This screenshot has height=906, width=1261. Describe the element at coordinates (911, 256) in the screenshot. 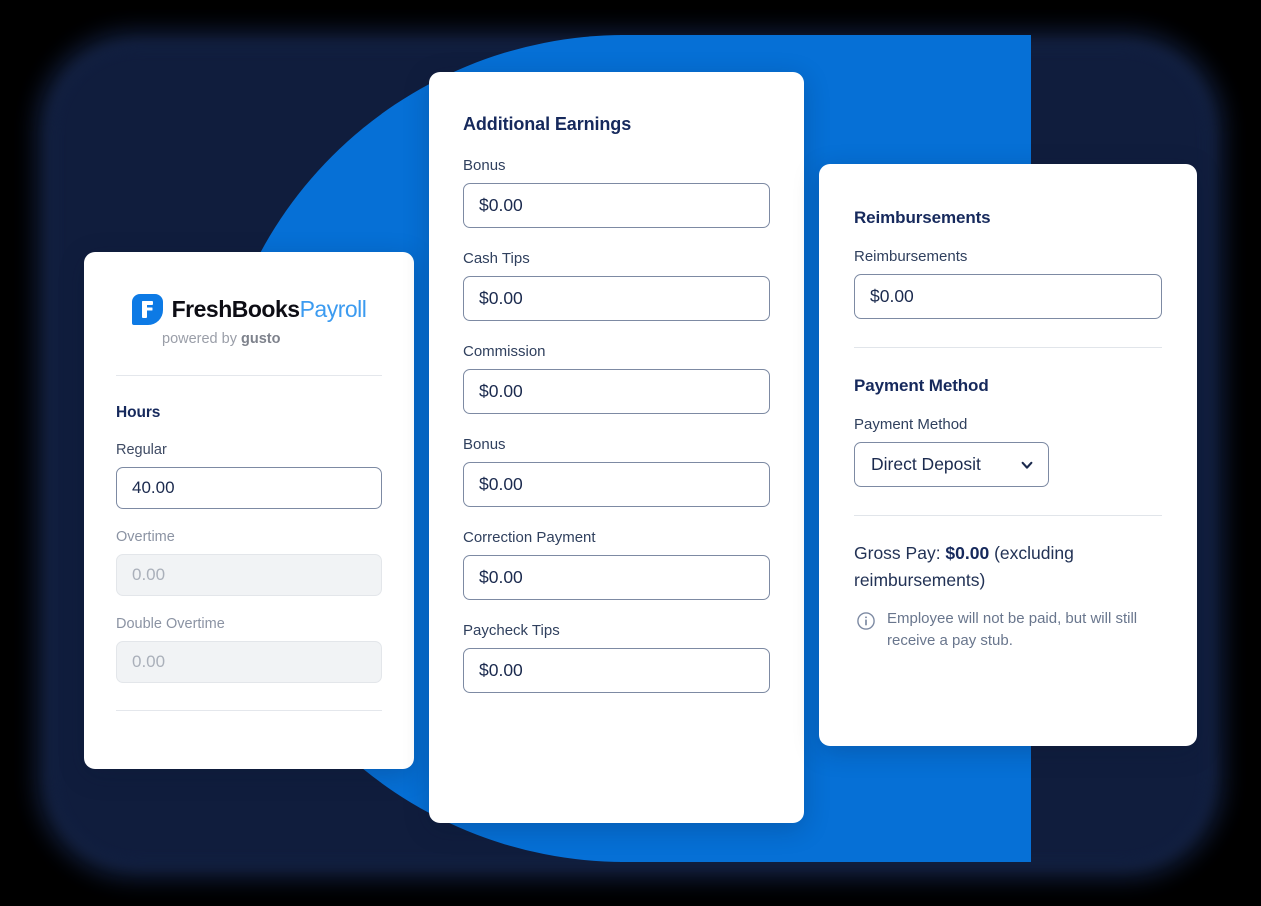

I see `reimbursements-label: Reimbursements` at that location.